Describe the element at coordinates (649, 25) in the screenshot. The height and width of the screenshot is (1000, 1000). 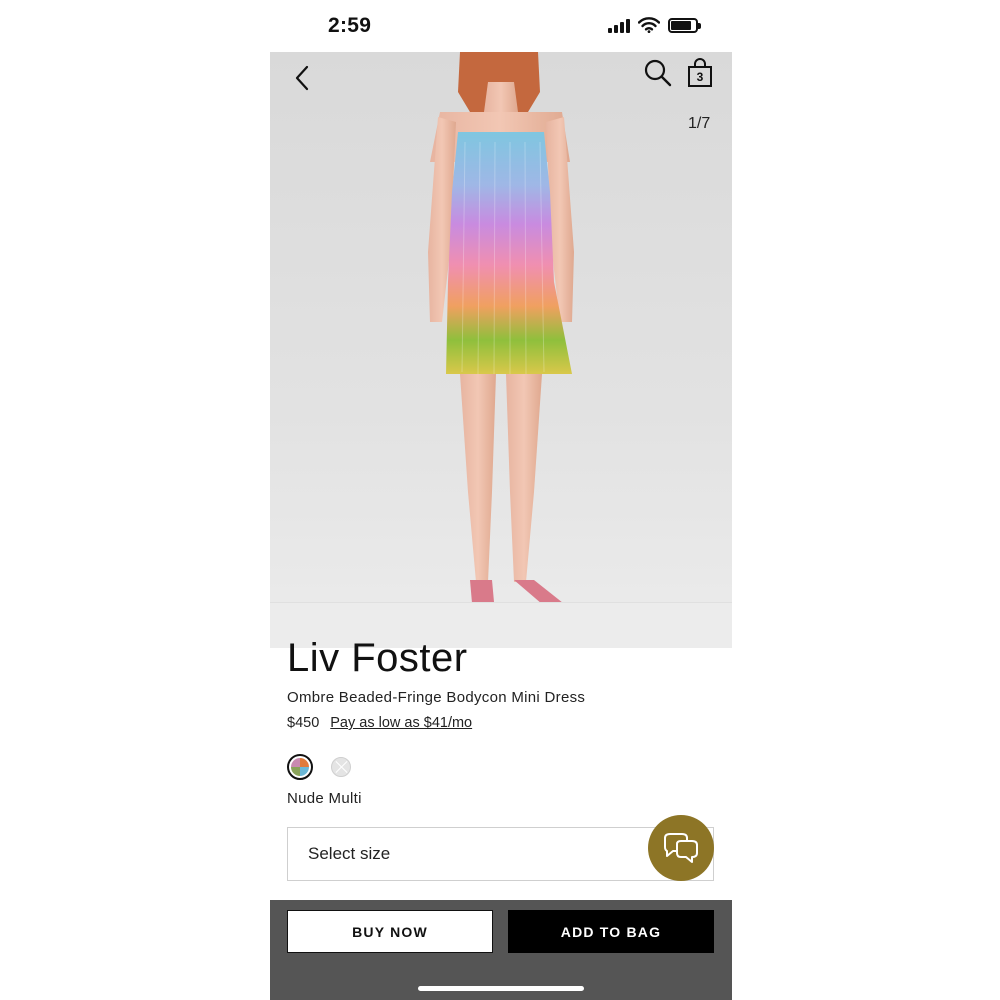
I see `wifi-icon` at that location.